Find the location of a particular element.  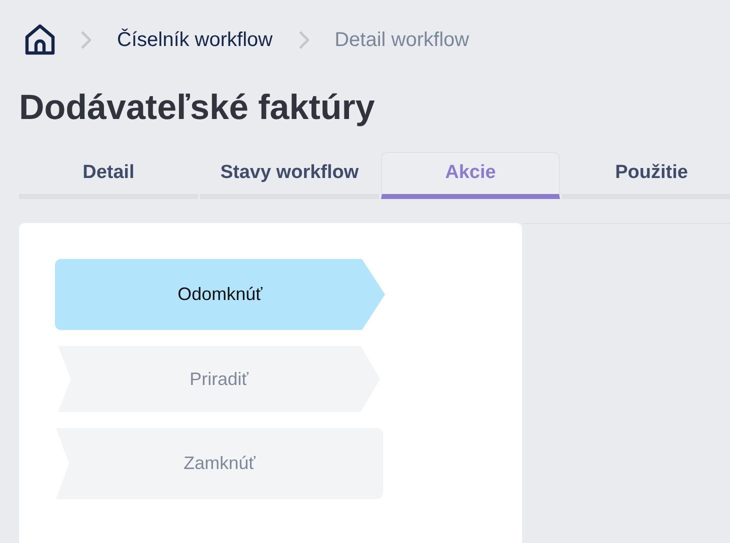

page-title: Dodávateľské faktúry is located at coordinates (197, 108).